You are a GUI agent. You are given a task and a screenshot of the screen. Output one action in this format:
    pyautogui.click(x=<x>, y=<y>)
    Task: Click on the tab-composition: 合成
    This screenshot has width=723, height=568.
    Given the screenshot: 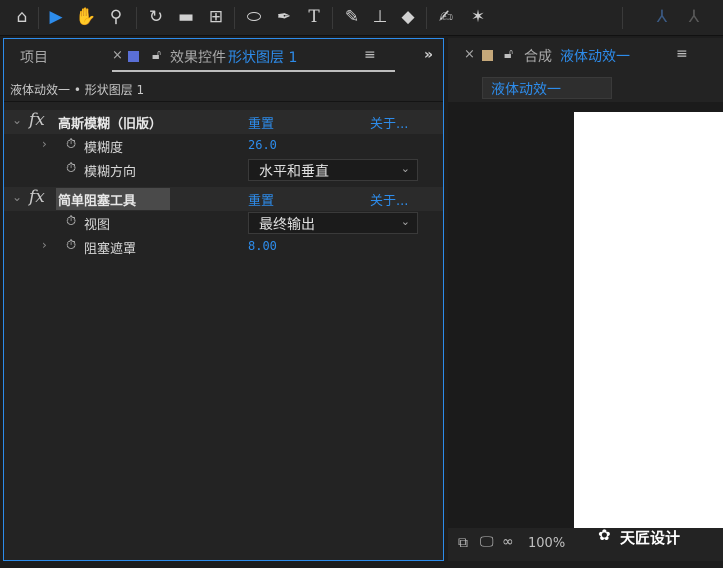 What is the action you would take?
    pyautogui.click(x=538, y=56)
    